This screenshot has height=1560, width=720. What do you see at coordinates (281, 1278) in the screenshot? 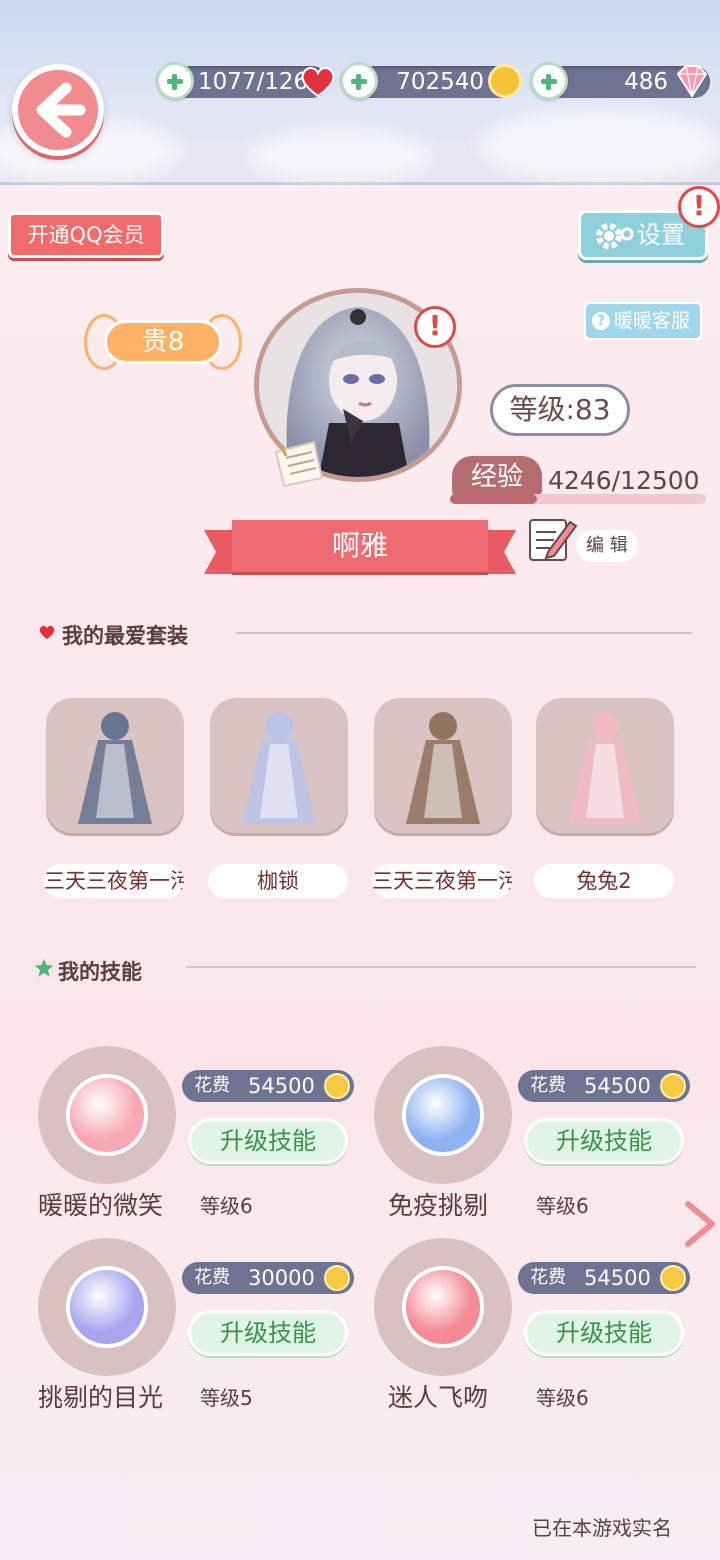
I see `cost-value: 30000` at bounding box center [281, 1278].